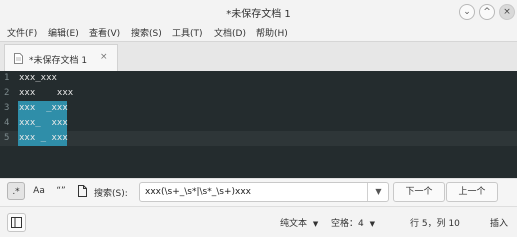 The width and height of the screenshot is (517, 240). Describe the element at coordinates (61, 191) in the screenshot. I see `whole-word-toggle: “”` at that location.